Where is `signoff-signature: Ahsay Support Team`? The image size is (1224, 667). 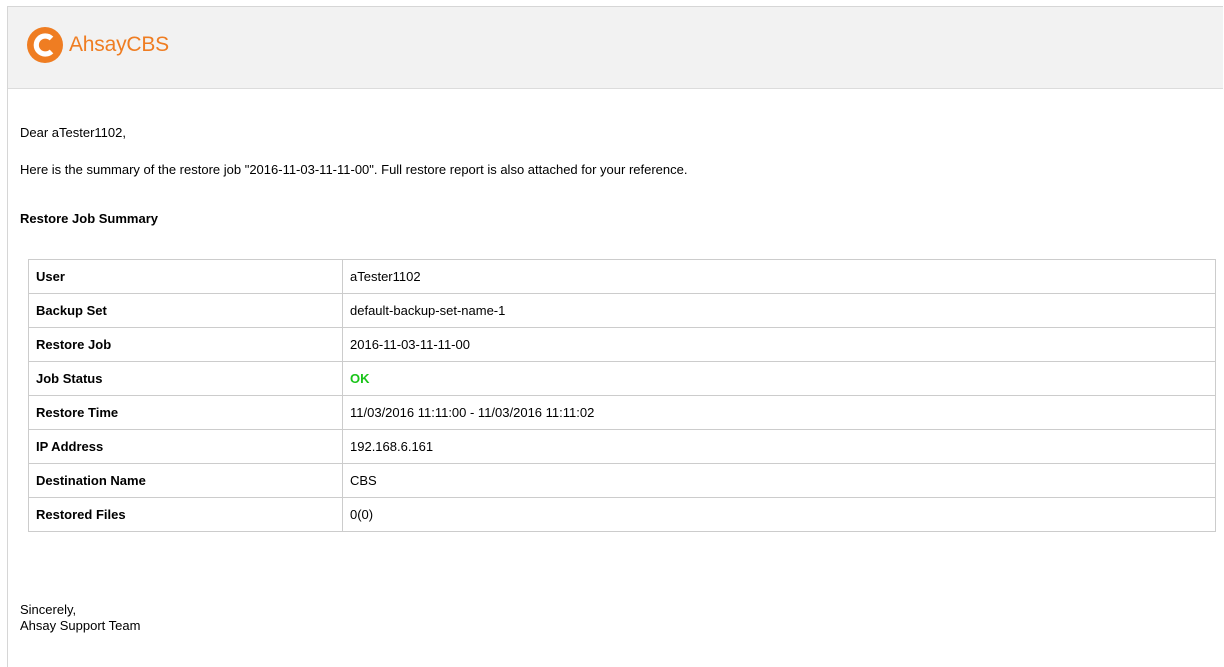 signoff-signature: Ahsay Support Team is located at coordinates (80, 625).